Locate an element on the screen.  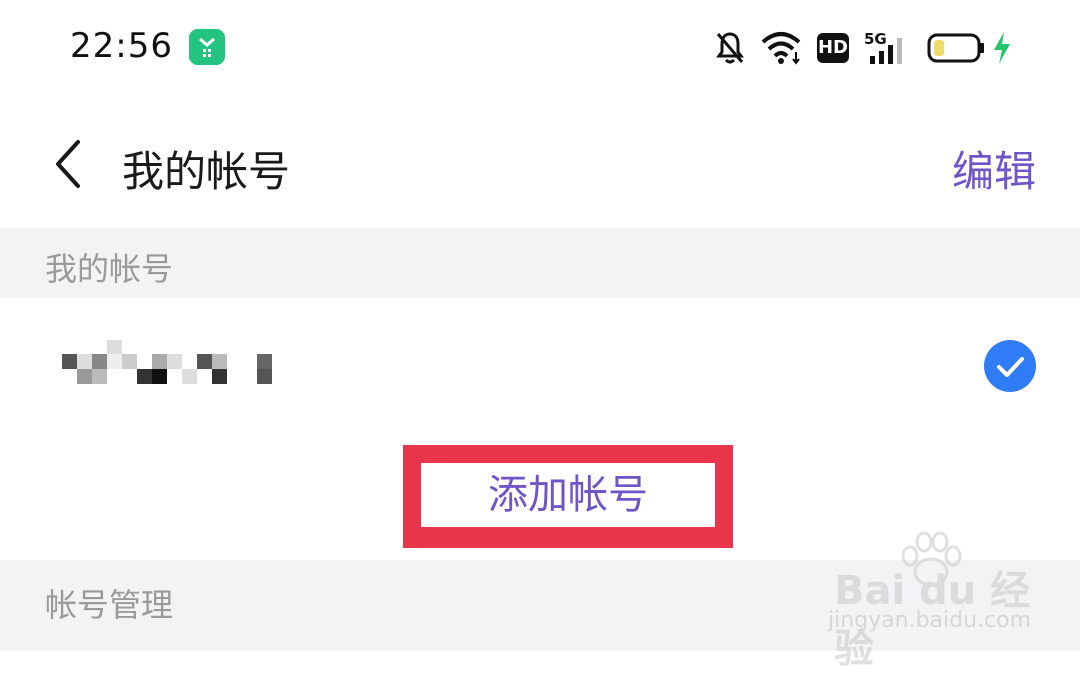
hd-voice-icon: HD is located at coordinates (833, 48).